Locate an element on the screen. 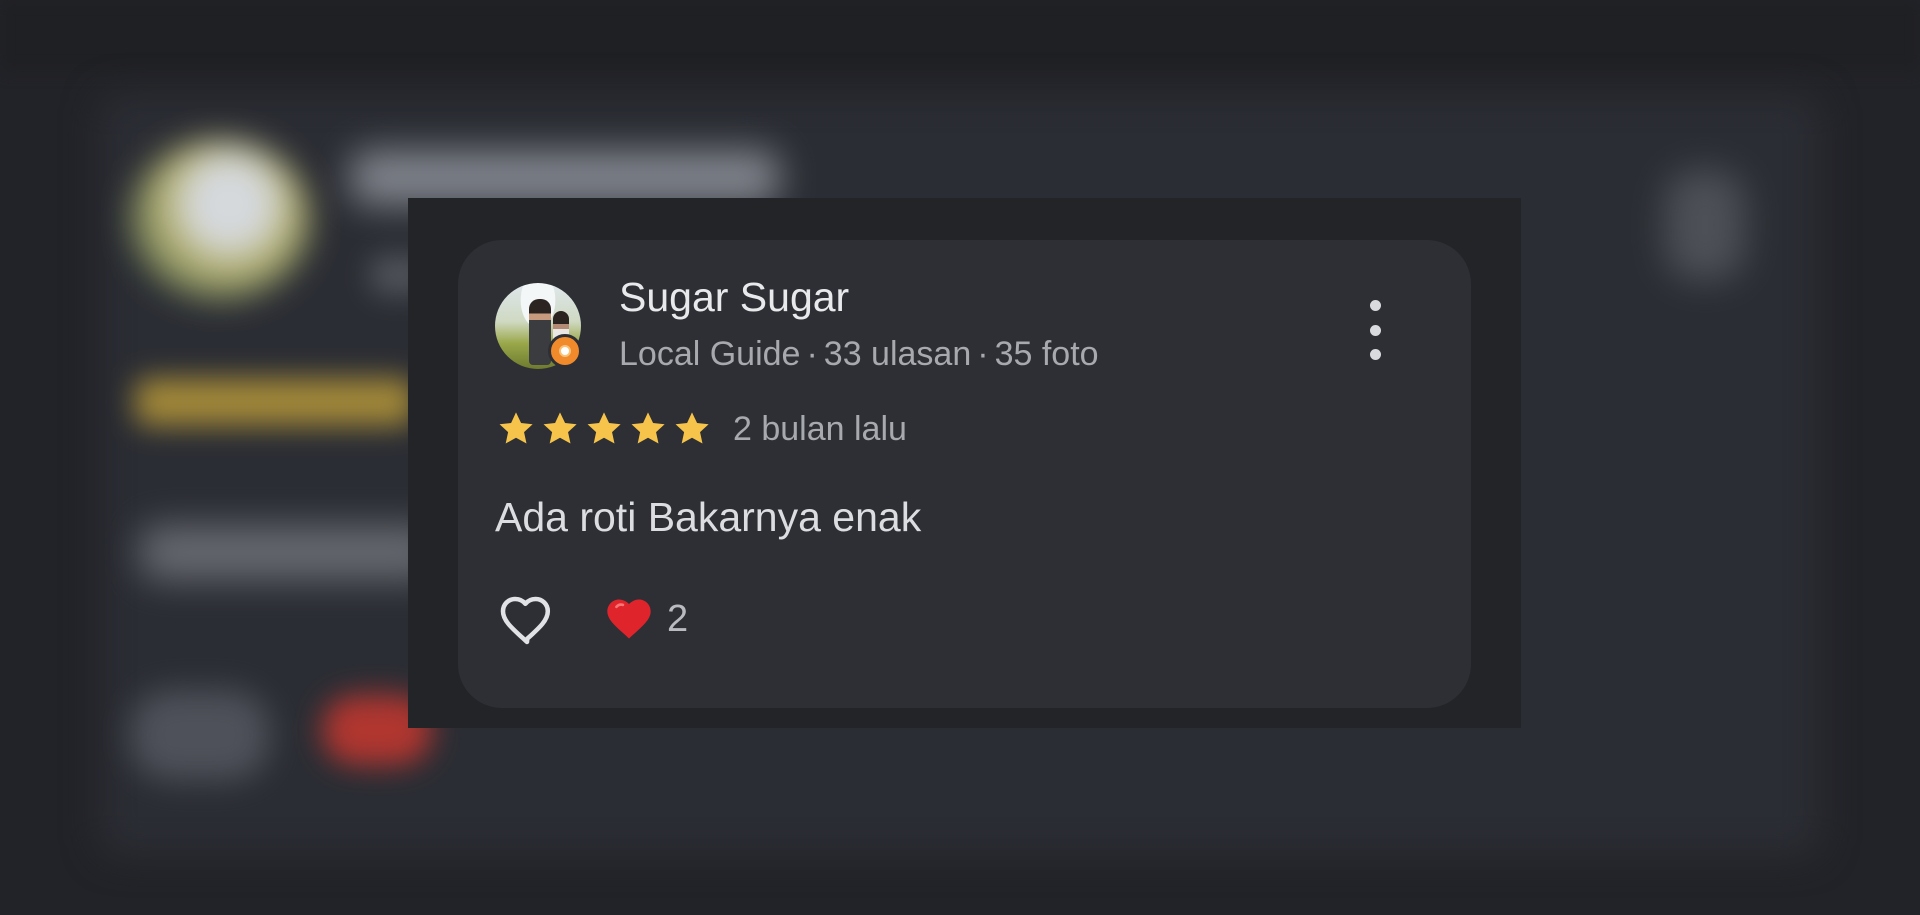 This screenshot has height=915, width=1920. reaction-count: 2 is located at coordinates (678, 618).